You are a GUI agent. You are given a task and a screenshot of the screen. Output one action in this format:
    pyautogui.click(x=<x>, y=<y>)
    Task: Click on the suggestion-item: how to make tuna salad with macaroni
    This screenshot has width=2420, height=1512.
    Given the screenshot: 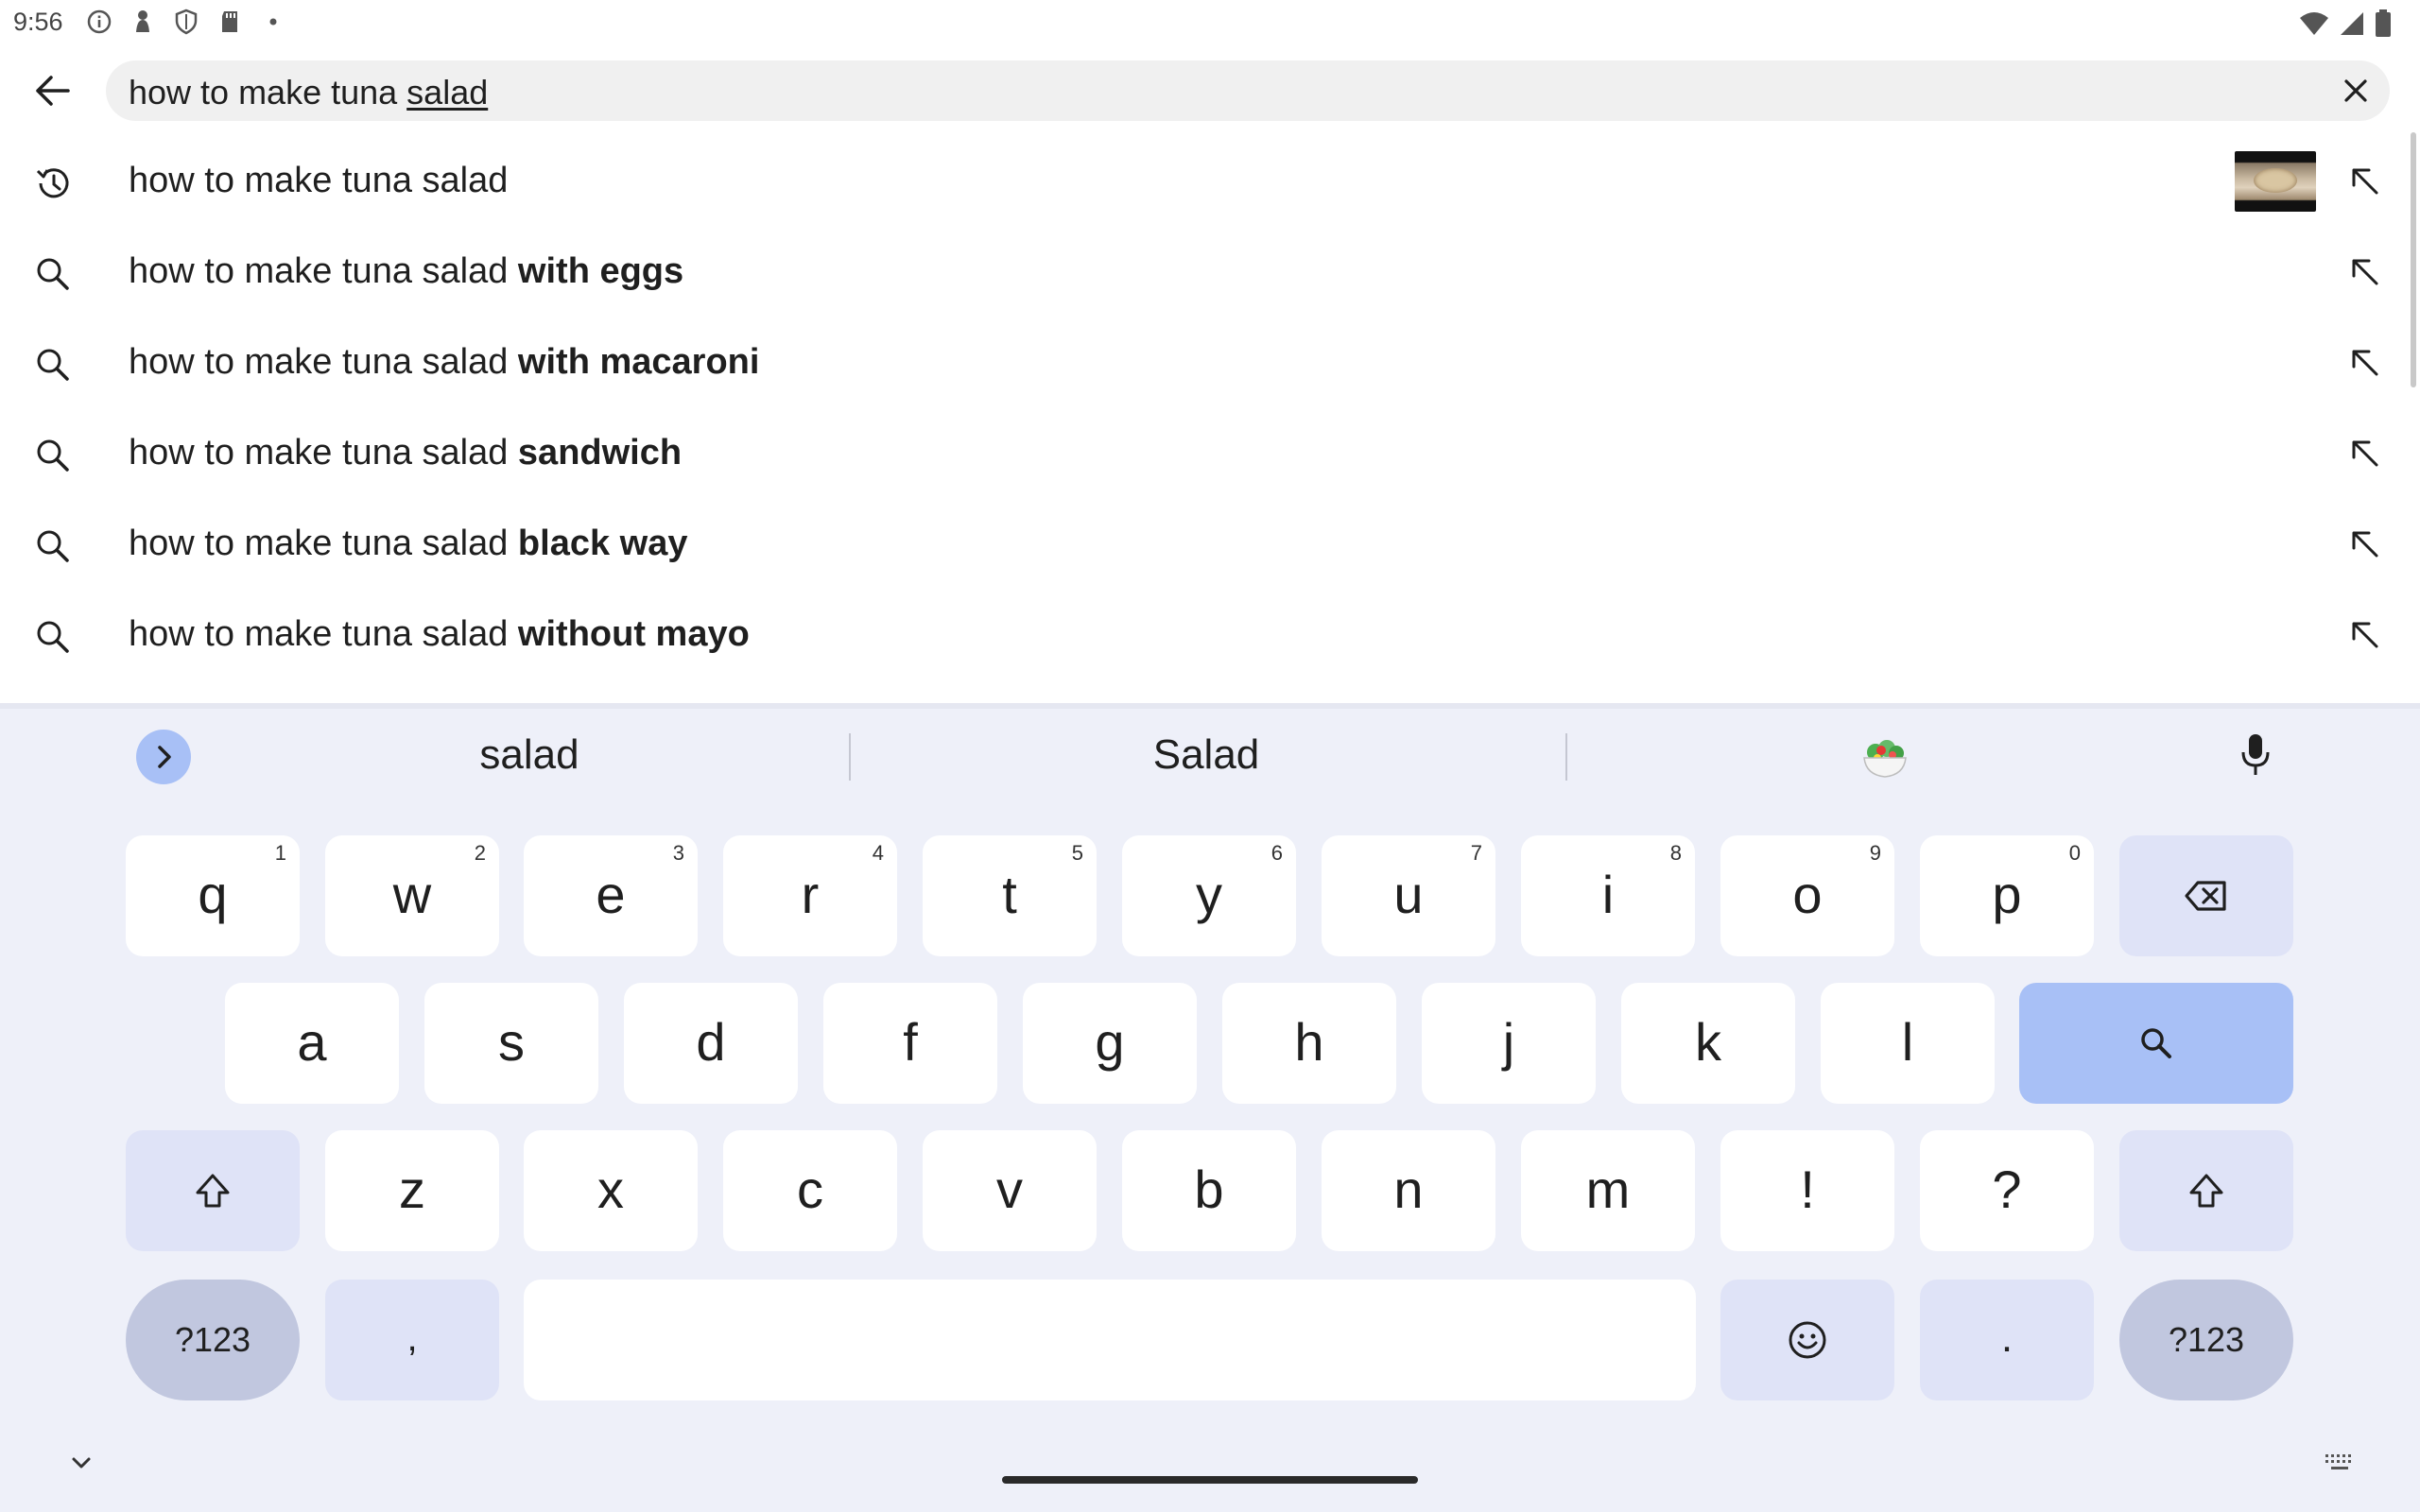 What is the action you would take?
    pyautogui.click(x=1191, y=364)
    